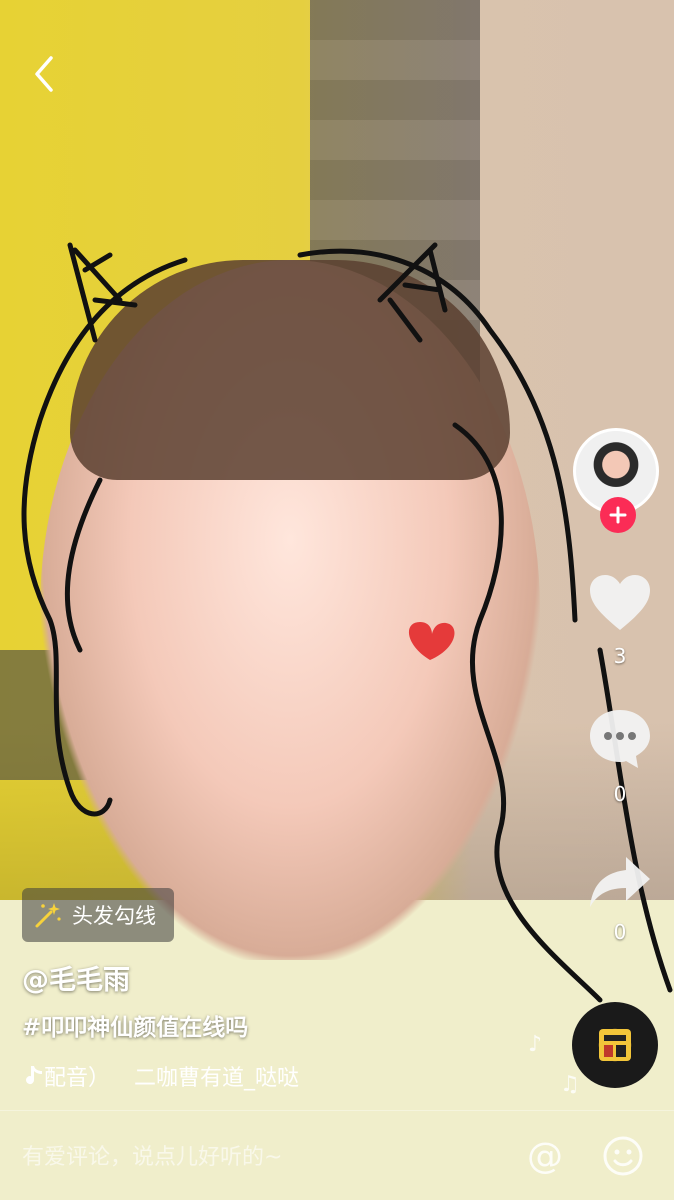 The width and height of the screenshot is (674, 1200). Describe the element at coordinates (217, 1078) in the screenshot. I see `music-title-part: 二咖曹有道_哒哒` at that location.